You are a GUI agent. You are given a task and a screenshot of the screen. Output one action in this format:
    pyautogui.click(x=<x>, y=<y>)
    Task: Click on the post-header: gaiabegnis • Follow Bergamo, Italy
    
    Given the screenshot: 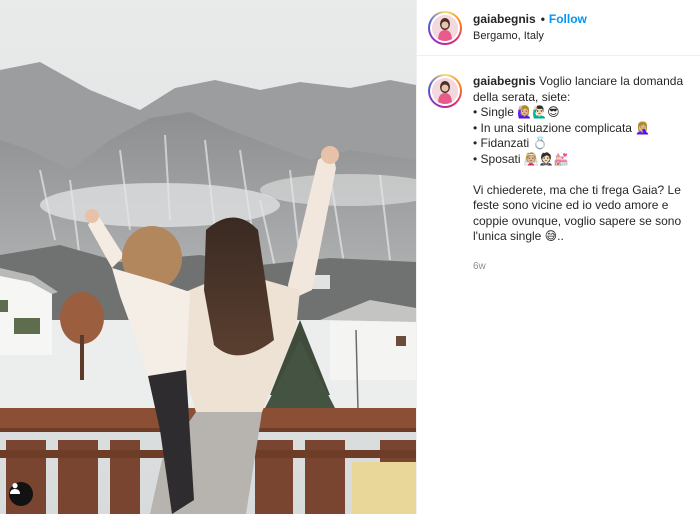 What is the action you would take?
    pyautogui.click(x=558, y=28)
    